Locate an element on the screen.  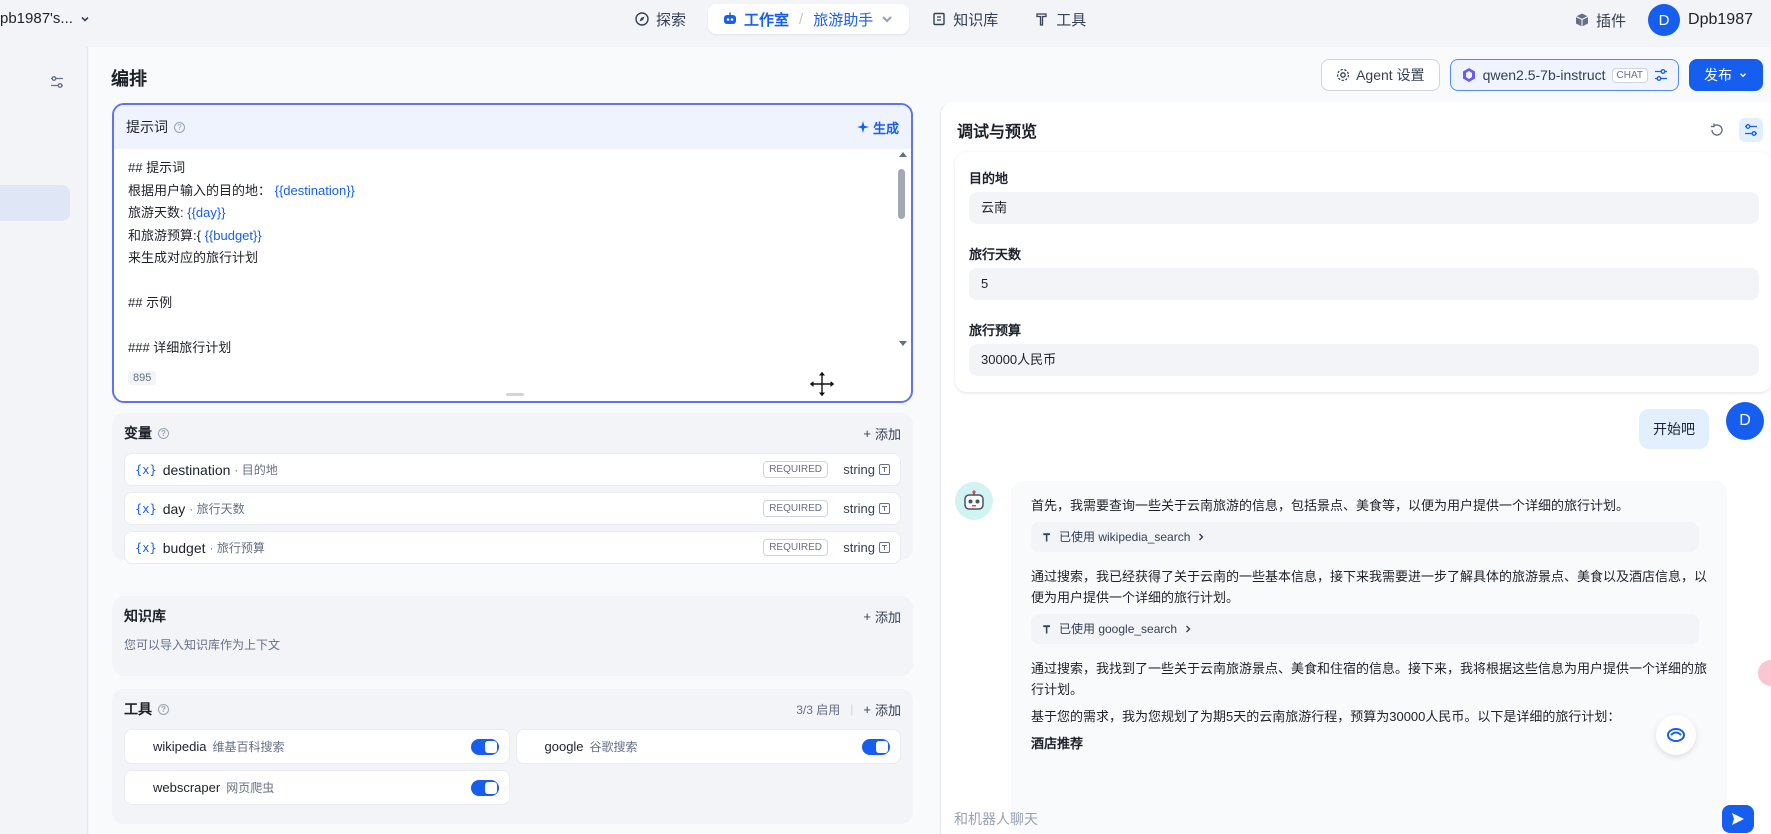
plugin-label: 插件 is located at coordinates (1611, 21).